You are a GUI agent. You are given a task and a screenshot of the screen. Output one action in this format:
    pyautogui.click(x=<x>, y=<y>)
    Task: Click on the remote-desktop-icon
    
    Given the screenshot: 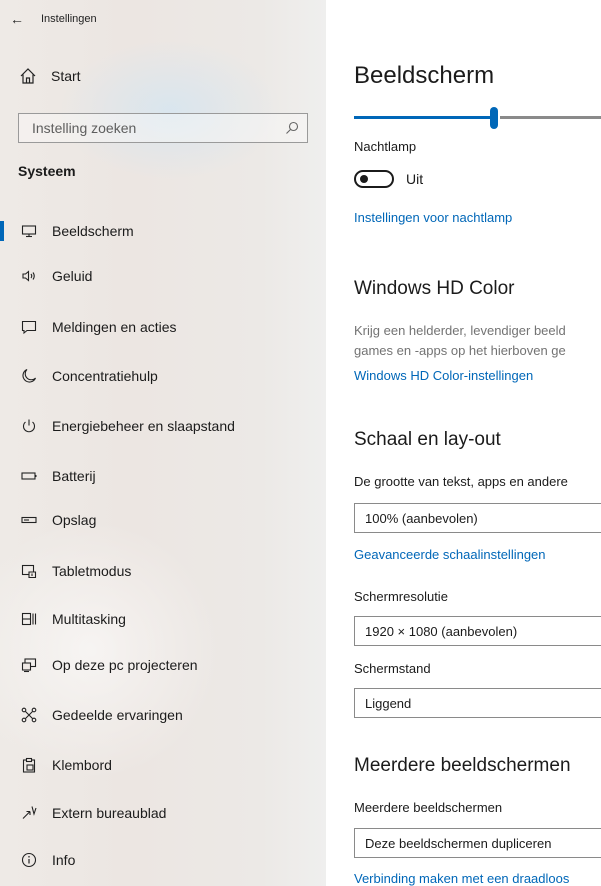 What is the action you would take?
    pyautogui.click(x=29, y=813)
    